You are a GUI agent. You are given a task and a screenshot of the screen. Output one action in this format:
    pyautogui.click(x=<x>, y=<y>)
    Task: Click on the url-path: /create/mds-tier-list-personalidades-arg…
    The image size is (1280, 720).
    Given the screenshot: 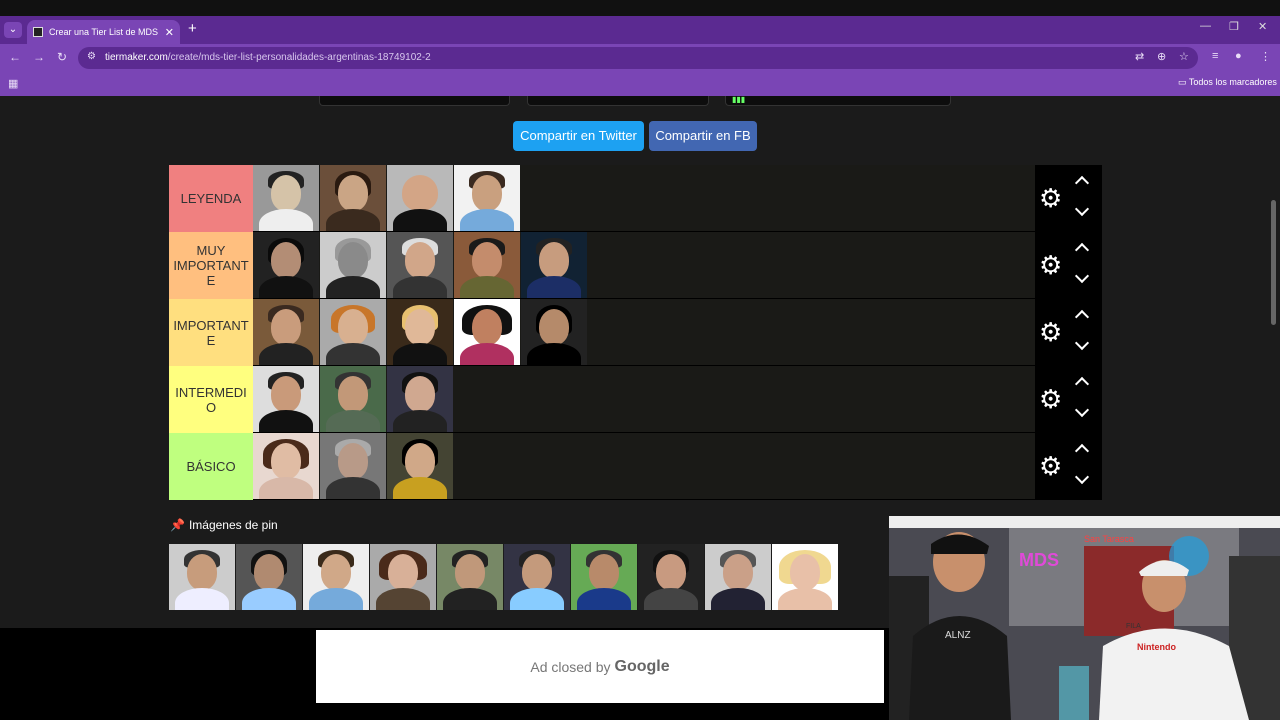 What is the action you would take?
    pyautogui.click(x=299, y=57)
    